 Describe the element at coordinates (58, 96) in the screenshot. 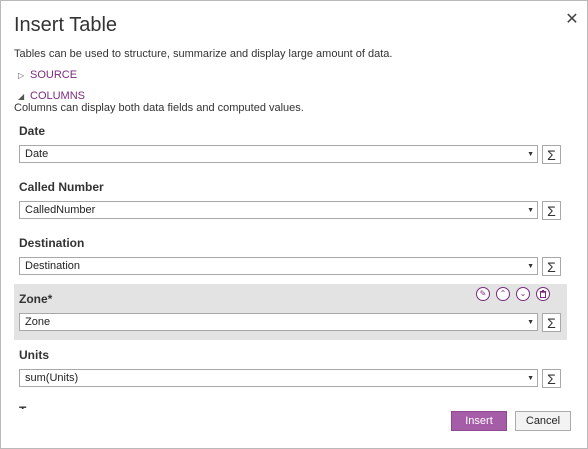

I see `columns-label: COLUMNS` at that location.